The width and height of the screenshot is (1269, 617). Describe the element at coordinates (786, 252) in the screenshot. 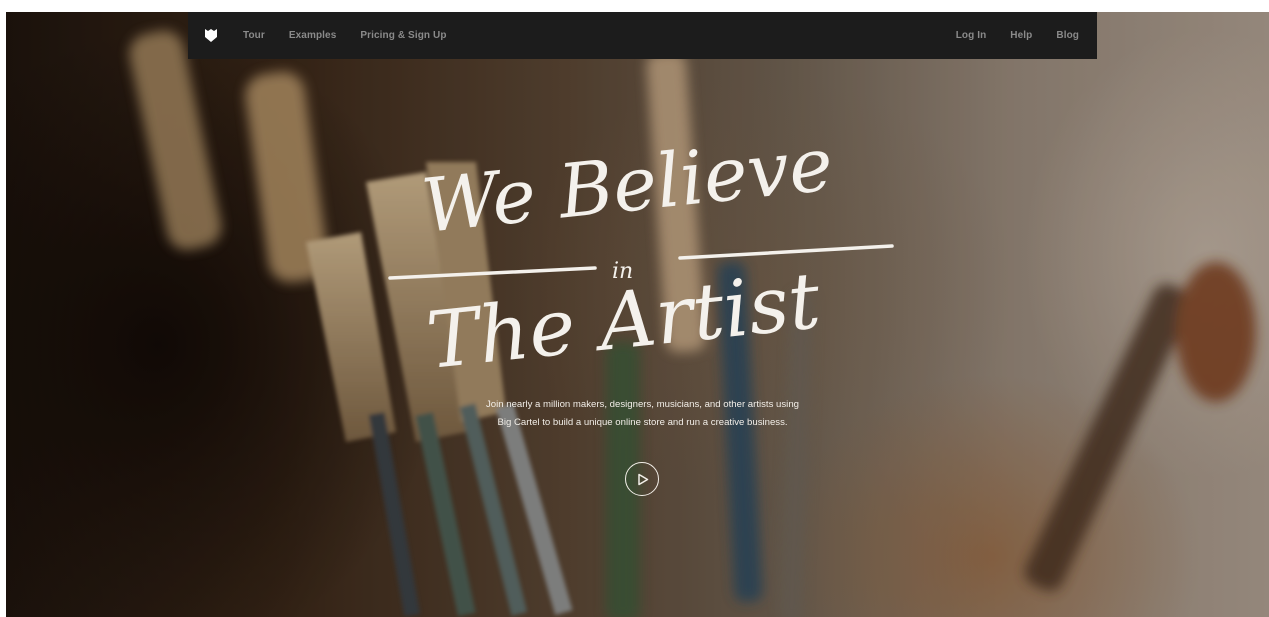

I see `headline-rule-right` at that location.